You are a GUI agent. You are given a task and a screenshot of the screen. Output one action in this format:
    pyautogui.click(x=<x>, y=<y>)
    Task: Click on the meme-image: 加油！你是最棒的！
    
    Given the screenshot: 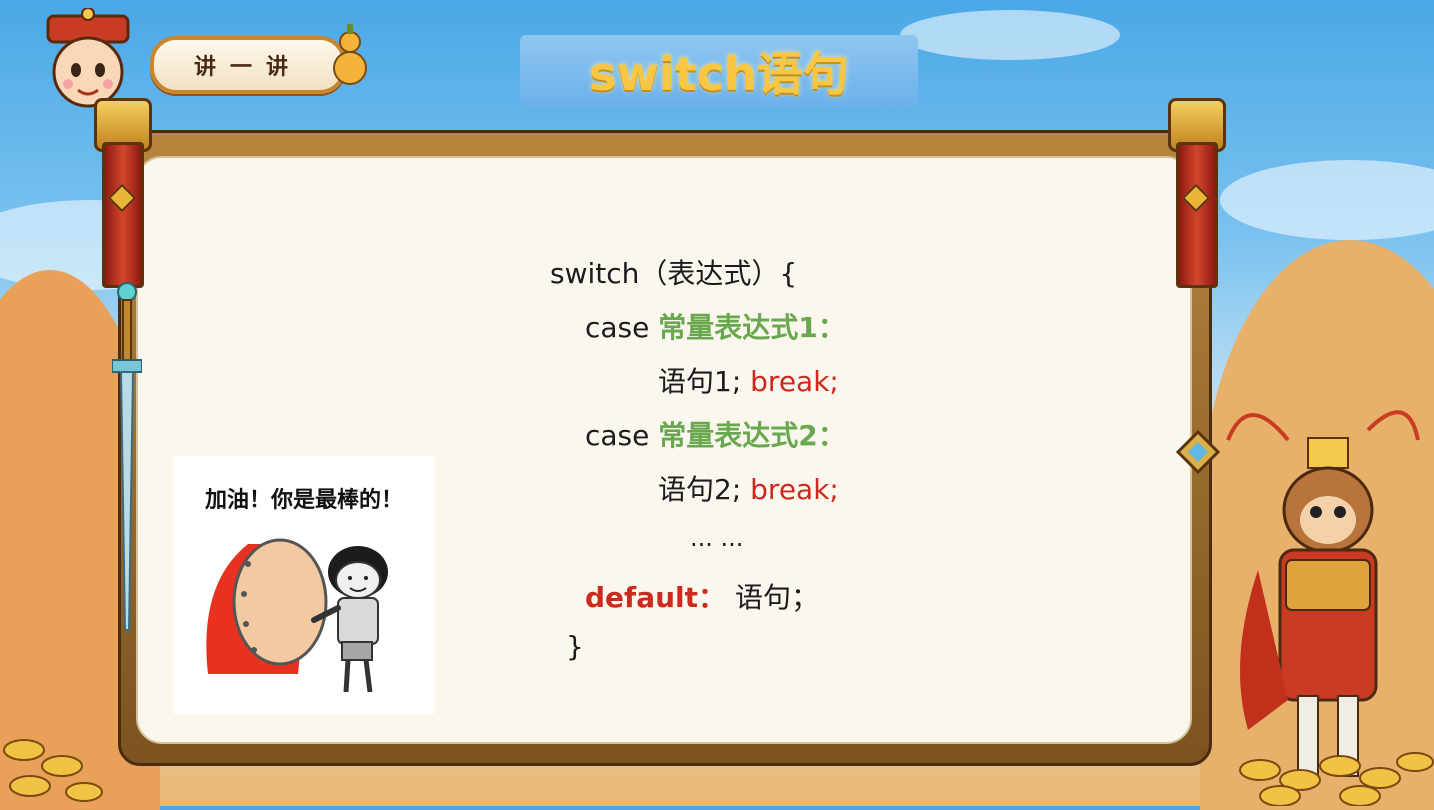 What is the action you would take?
    pyautogui.click(x=304, y=585)
    